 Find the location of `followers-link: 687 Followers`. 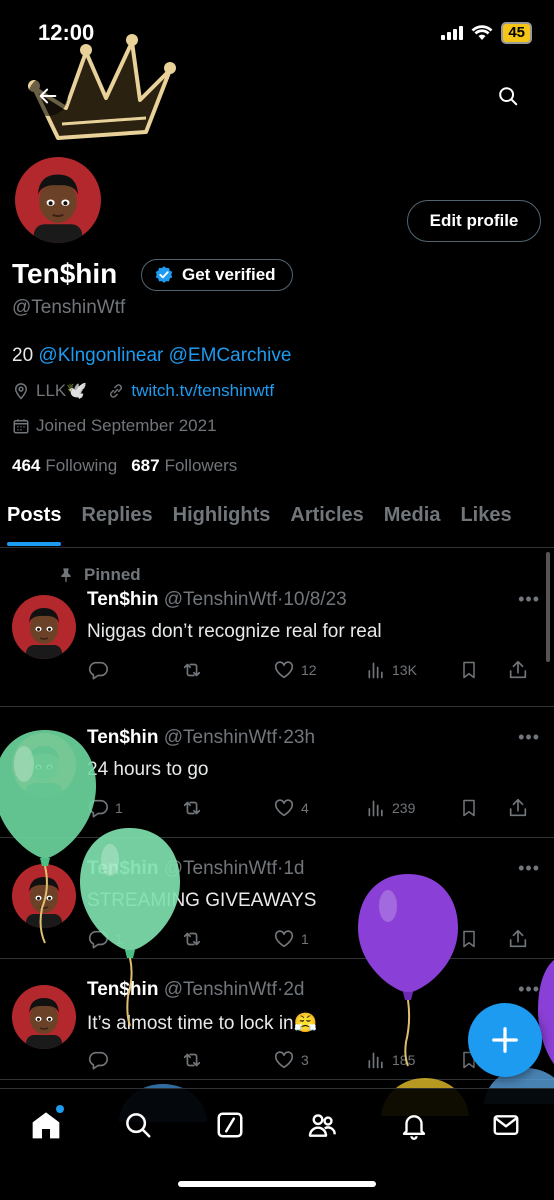

followers-link: 687 Followers is located at coordinates (184, 466).